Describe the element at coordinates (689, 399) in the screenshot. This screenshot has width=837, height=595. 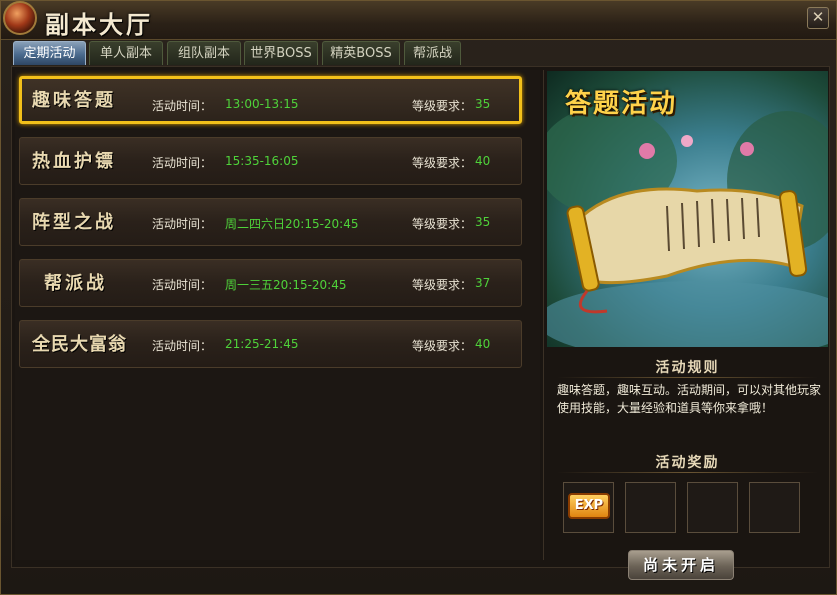
I see `rules-text: 趣味答题，趣味互动。活动期间，可以对其他玩家使用技能，大量经验和道具等你来拿哦！` at that location.